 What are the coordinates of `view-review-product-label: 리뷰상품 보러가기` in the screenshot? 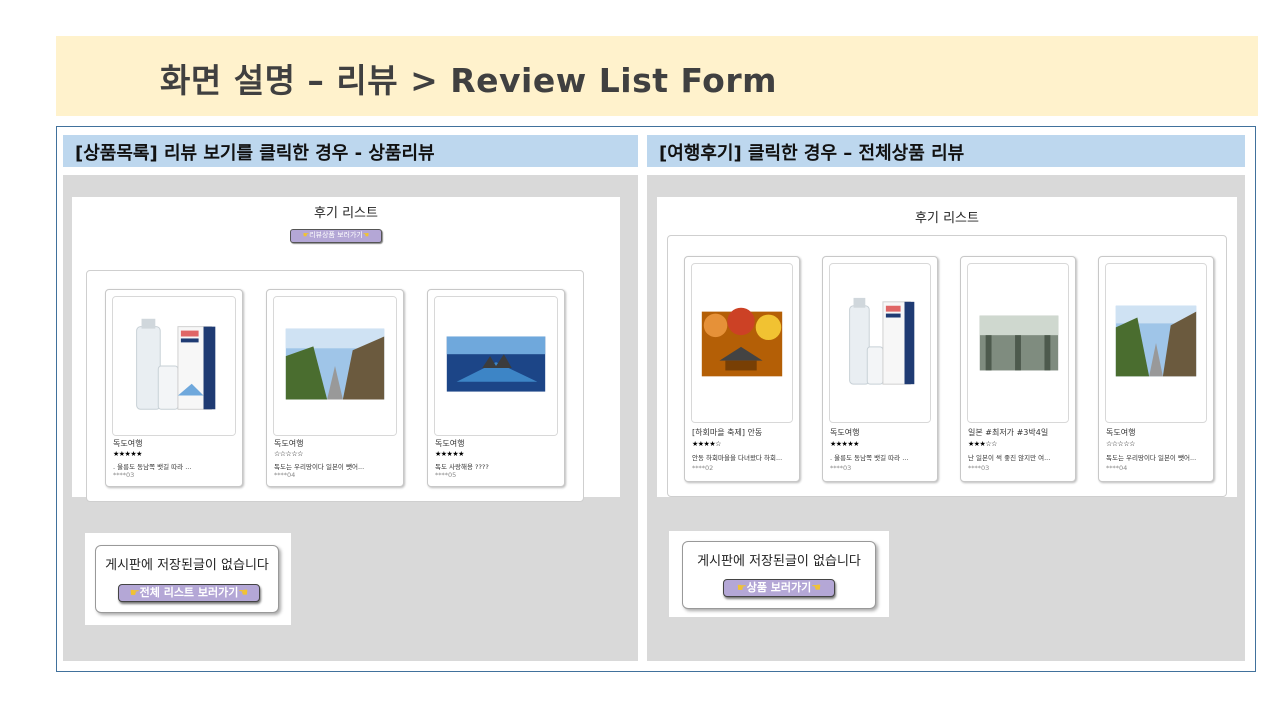 It's located at (336, 235).